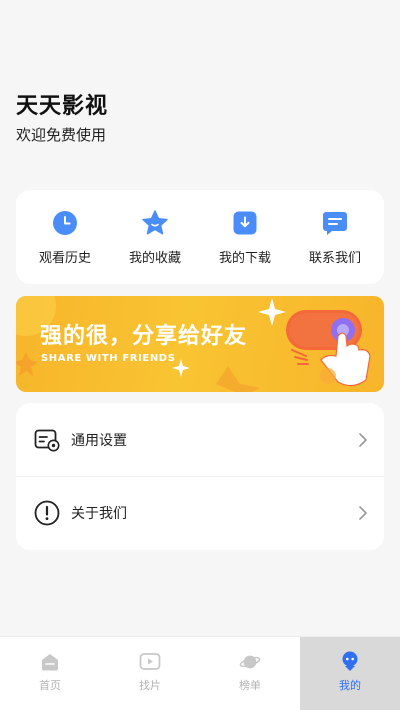 This screenshot has width=400, height=710. What do you see at coordinates (245, 223) in the screenshot?
I see `download-icon` at bounding box center [245, 223].